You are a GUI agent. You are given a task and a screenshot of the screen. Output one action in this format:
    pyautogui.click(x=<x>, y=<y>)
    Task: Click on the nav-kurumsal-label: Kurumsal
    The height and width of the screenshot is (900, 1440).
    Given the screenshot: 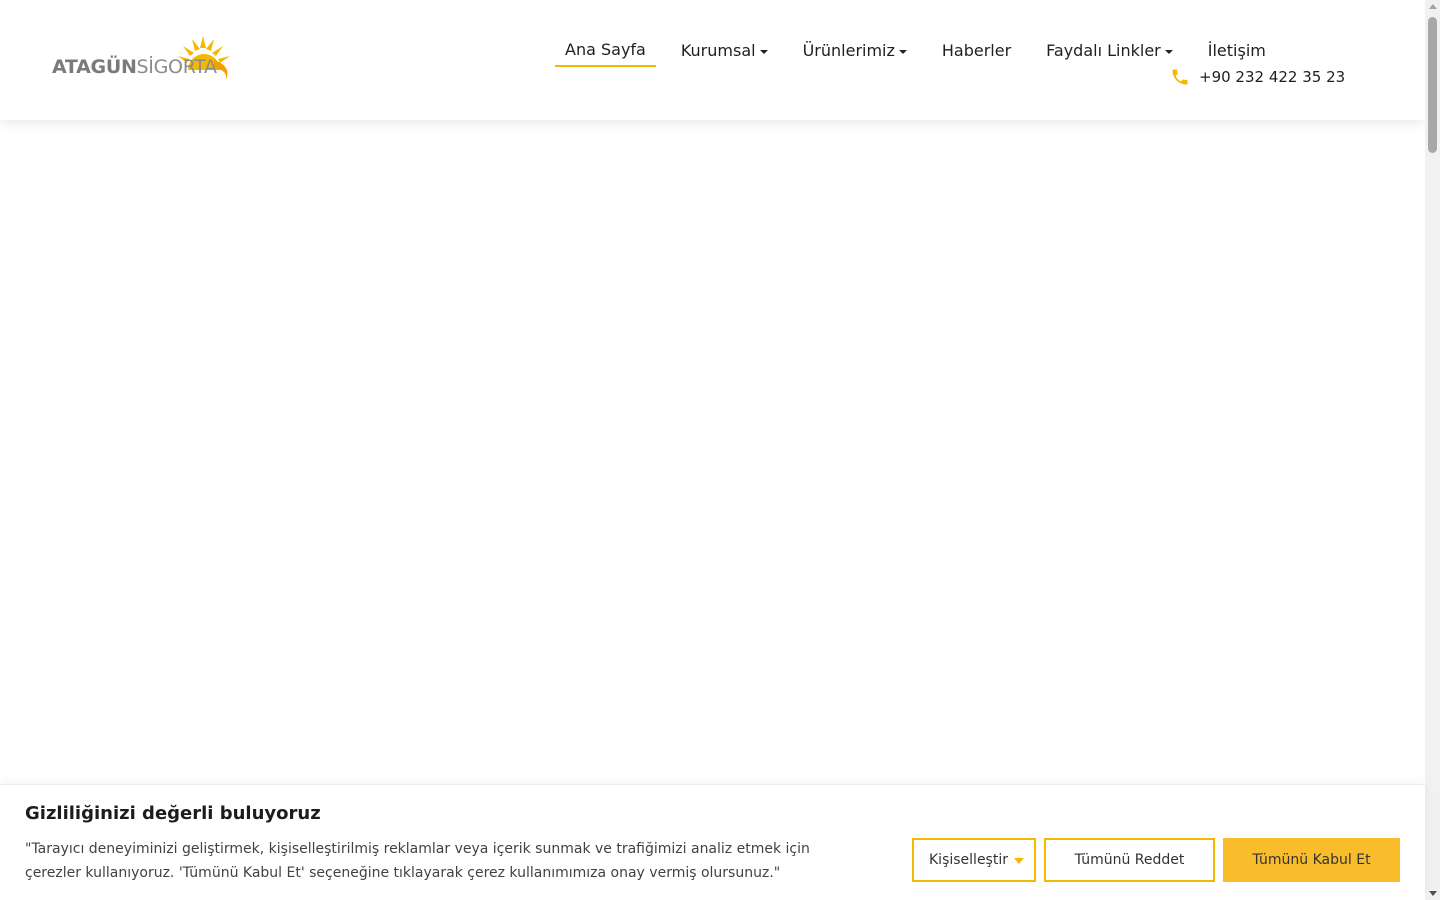 What is the action you would take?
    pyautogui.click(x=718, y=50)
    